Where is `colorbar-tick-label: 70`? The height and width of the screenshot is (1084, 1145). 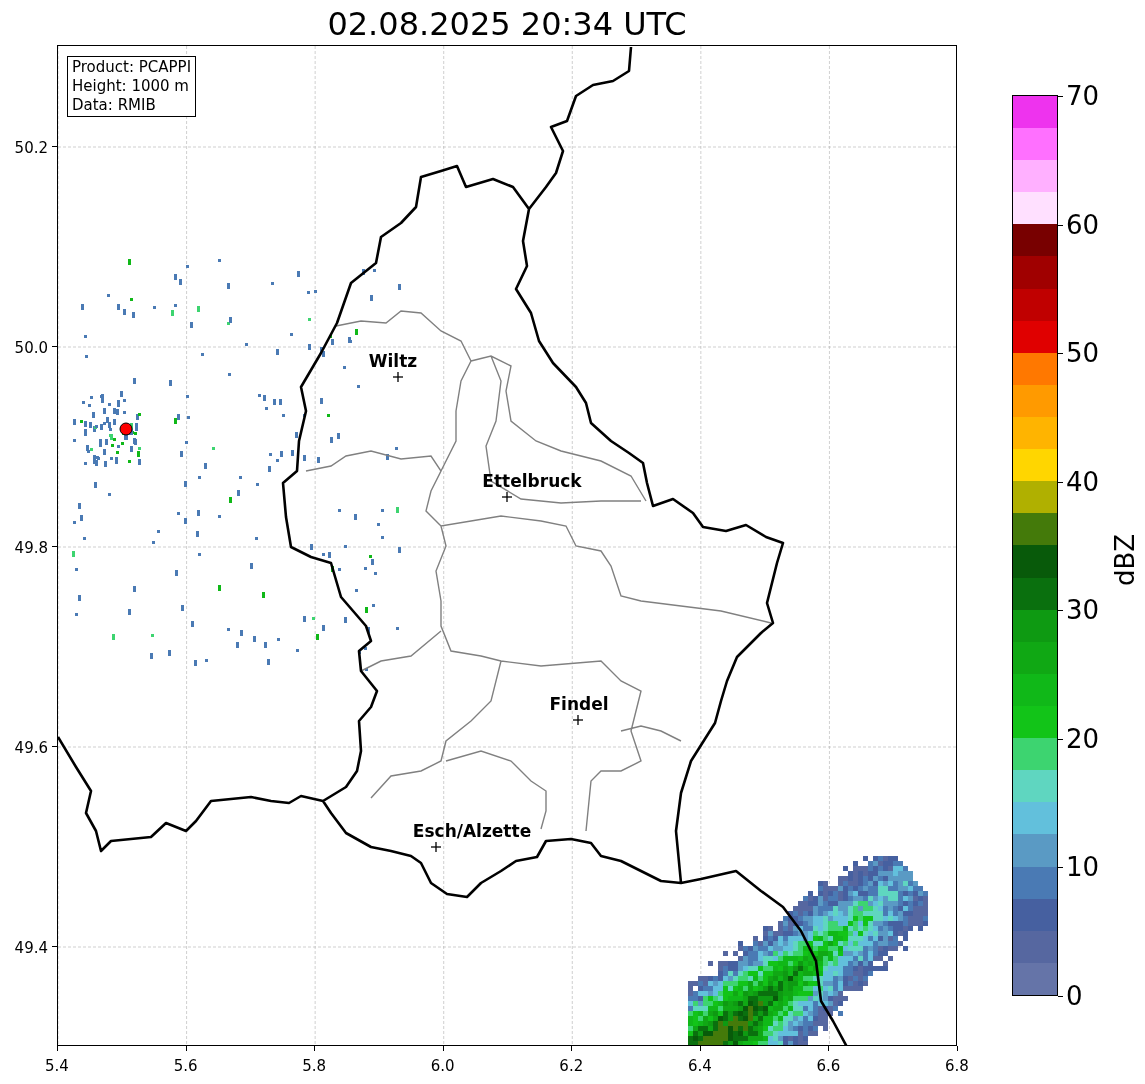
colorbar-tick-label: 70 is located at coordinates (1083, 96).